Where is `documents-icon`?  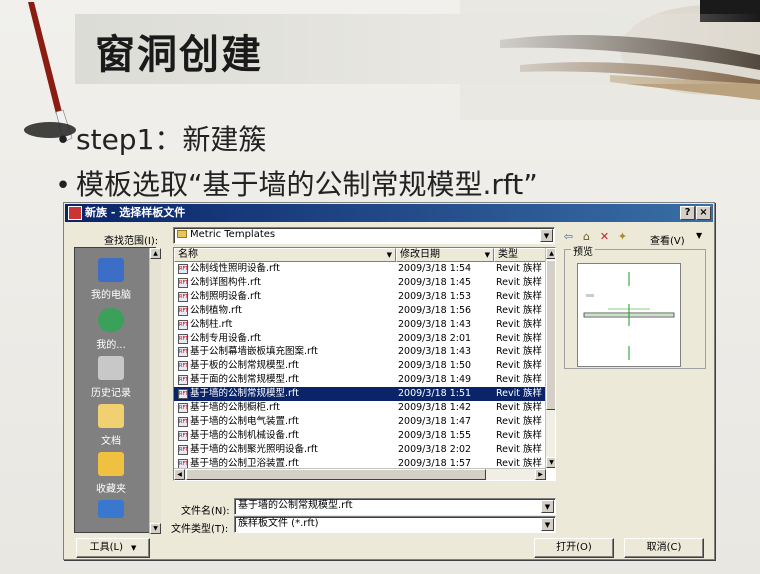
documents-icon is located at coordinates (111, 416).